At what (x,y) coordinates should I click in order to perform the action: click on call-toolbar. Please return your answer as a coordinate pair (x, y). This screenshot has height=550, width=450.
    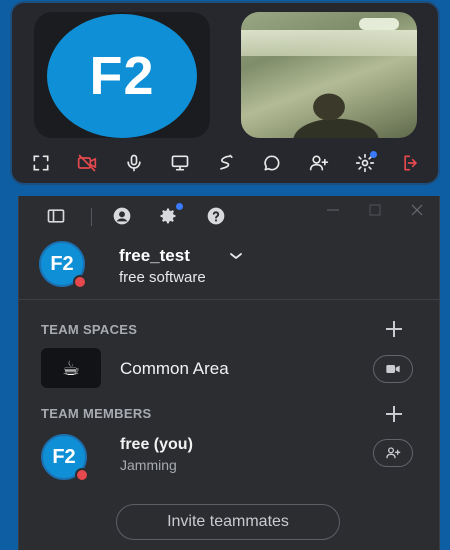
    Looking at the image, I should click on (226, 163).